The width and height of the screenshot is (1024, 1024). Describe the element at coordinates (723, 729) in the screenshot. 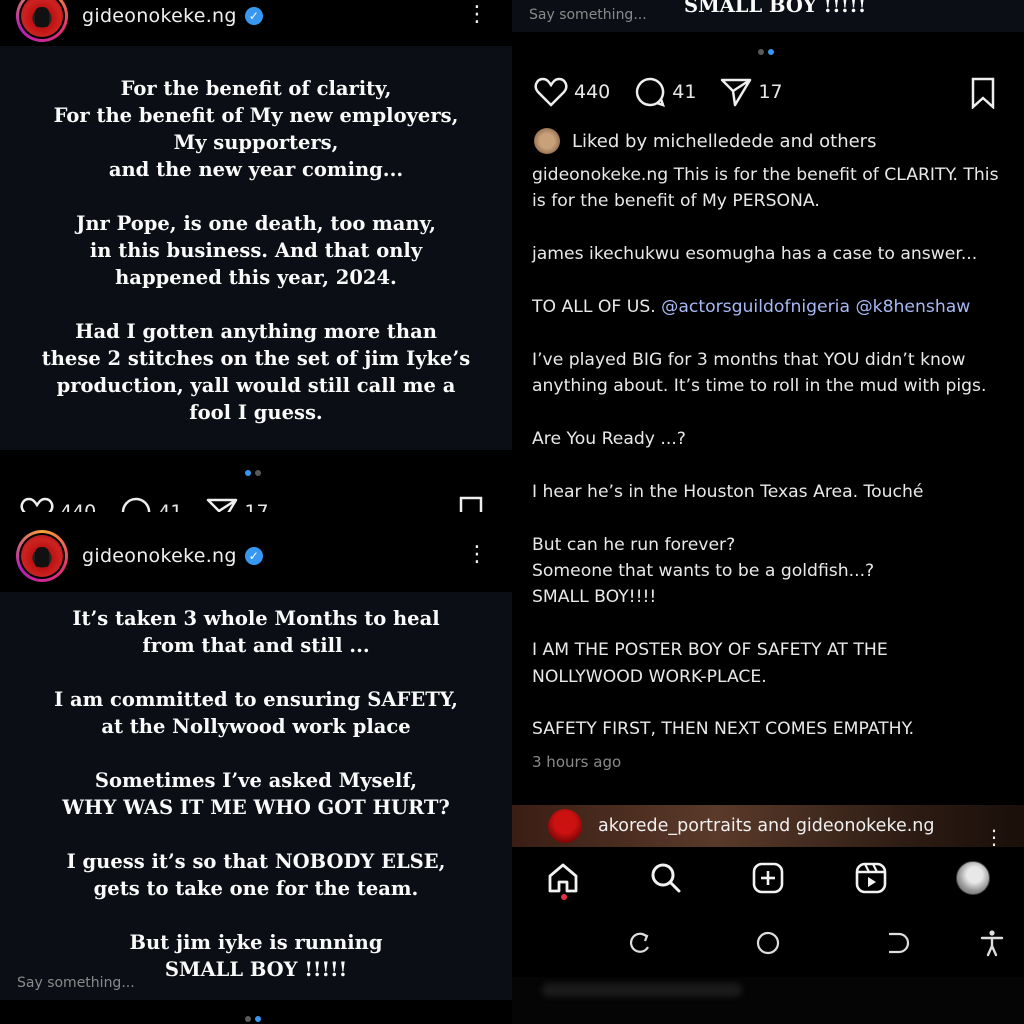

I see `caption-paragraph: SAFETY FIRST, THEN NEXT COMES EMPATHY.` at that location.